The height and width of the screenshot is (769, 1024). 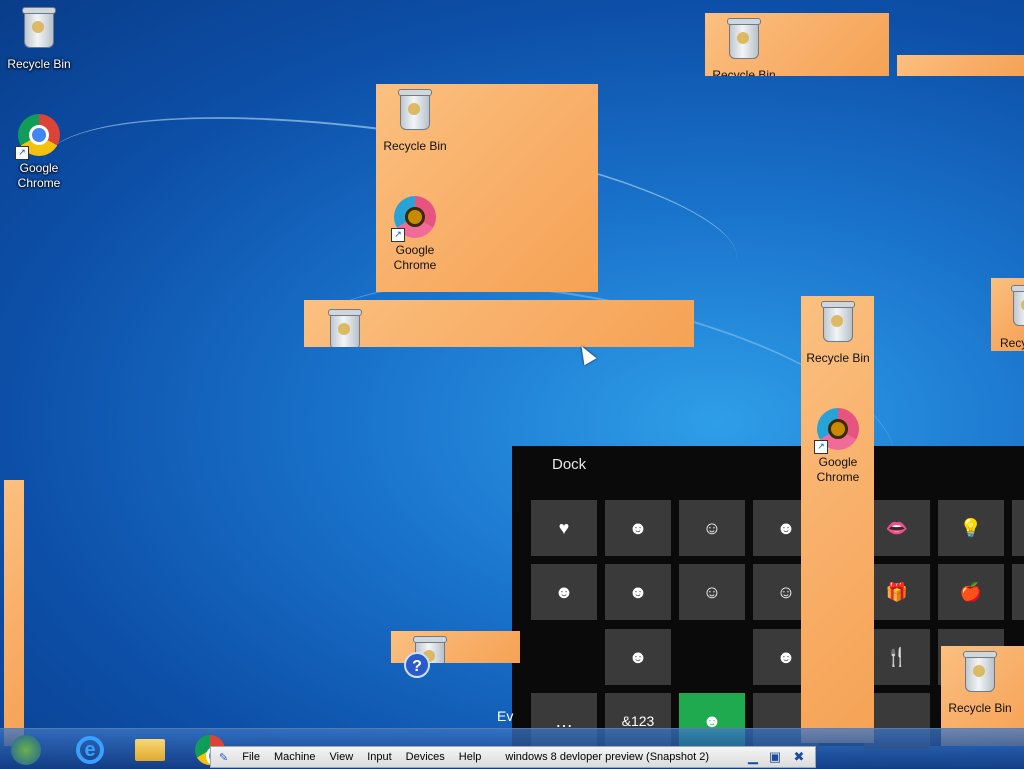 I want to click on file-explorer-icon, so click(x=150, y=750).